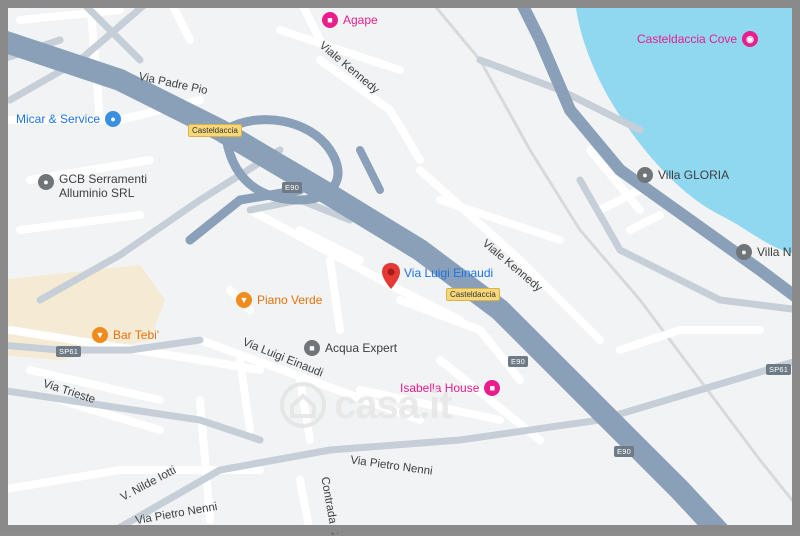  I want to click on poi-label: Casteldaccia Cove, so click(687, 39).